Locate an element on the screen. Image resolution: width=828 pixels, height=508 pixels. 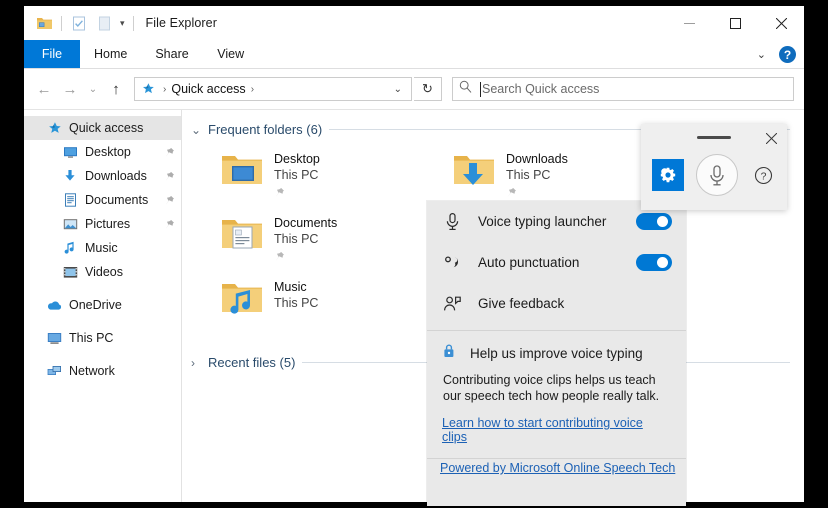
tab-file: File is located at coordinates (52, 54).